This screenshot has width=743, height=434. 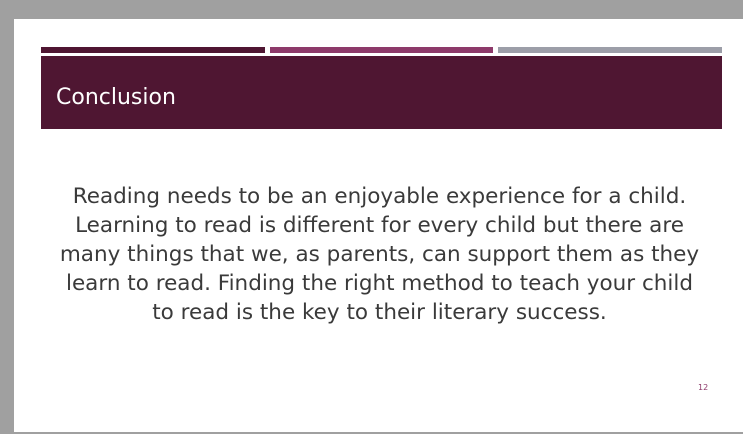 What do you see at coordinates (381, 50) in the screenshot?
I see `accent-bar-plum` at bounding box center [381, 50].